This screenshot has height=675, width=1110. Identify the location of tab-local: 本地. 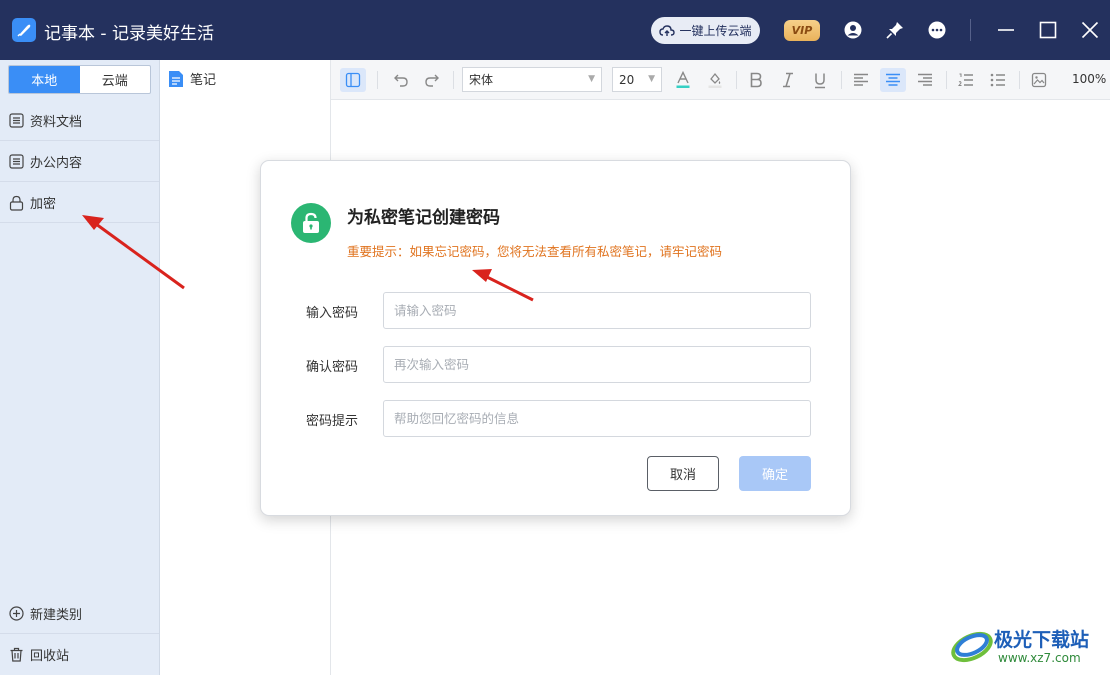
(44, 79).